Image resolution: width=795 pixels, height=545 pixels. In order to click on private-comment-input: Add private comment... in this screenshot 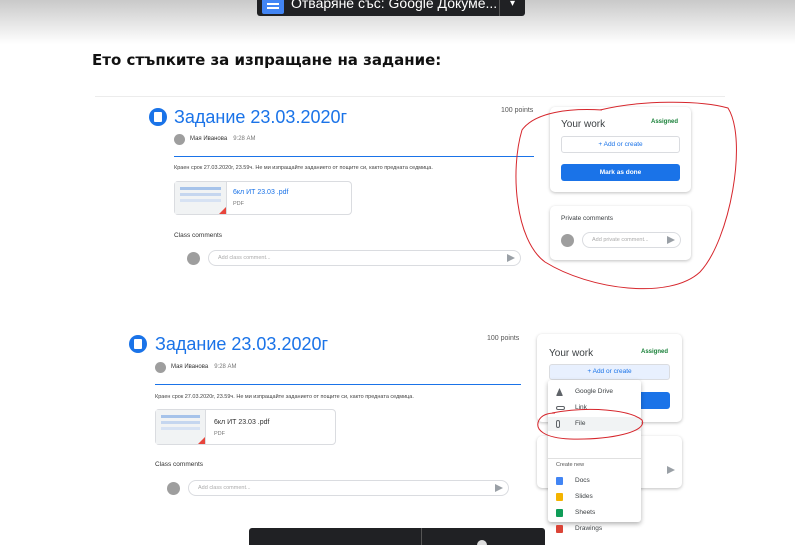, I will do `click(631, 240)`.